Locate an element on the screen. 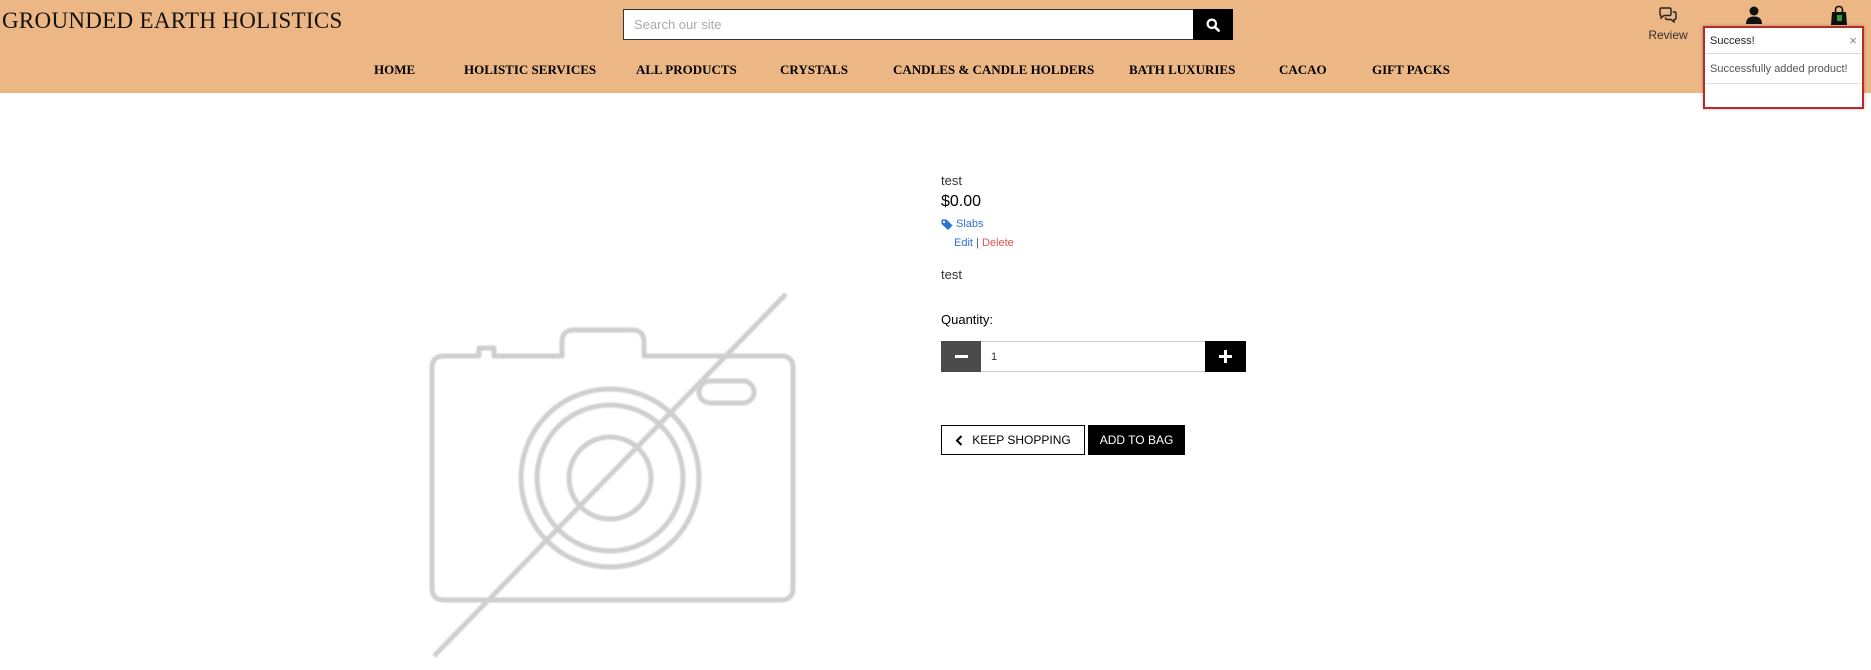 This screenshot has height=670, width=1871. search-button is located at coordinates (1213, 24).